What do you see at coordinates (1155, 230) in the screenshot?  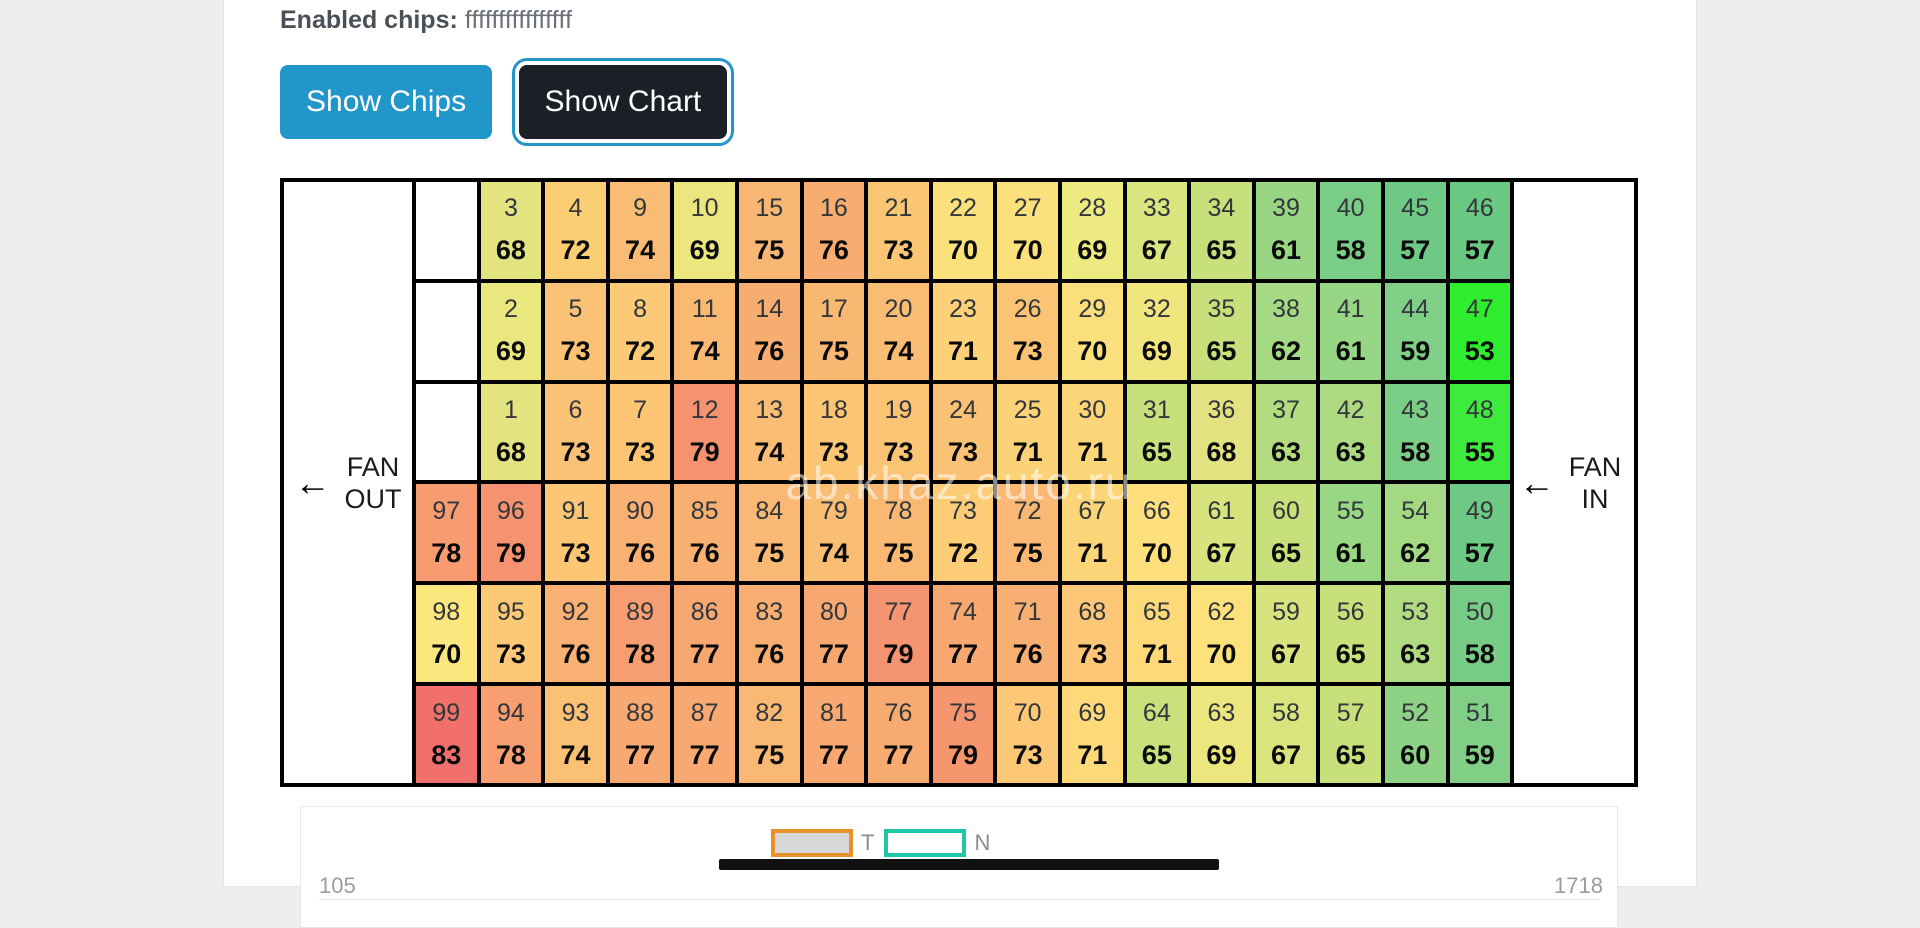 I see `matrix-cell: 33 67` at bounding box center [1155, 230].